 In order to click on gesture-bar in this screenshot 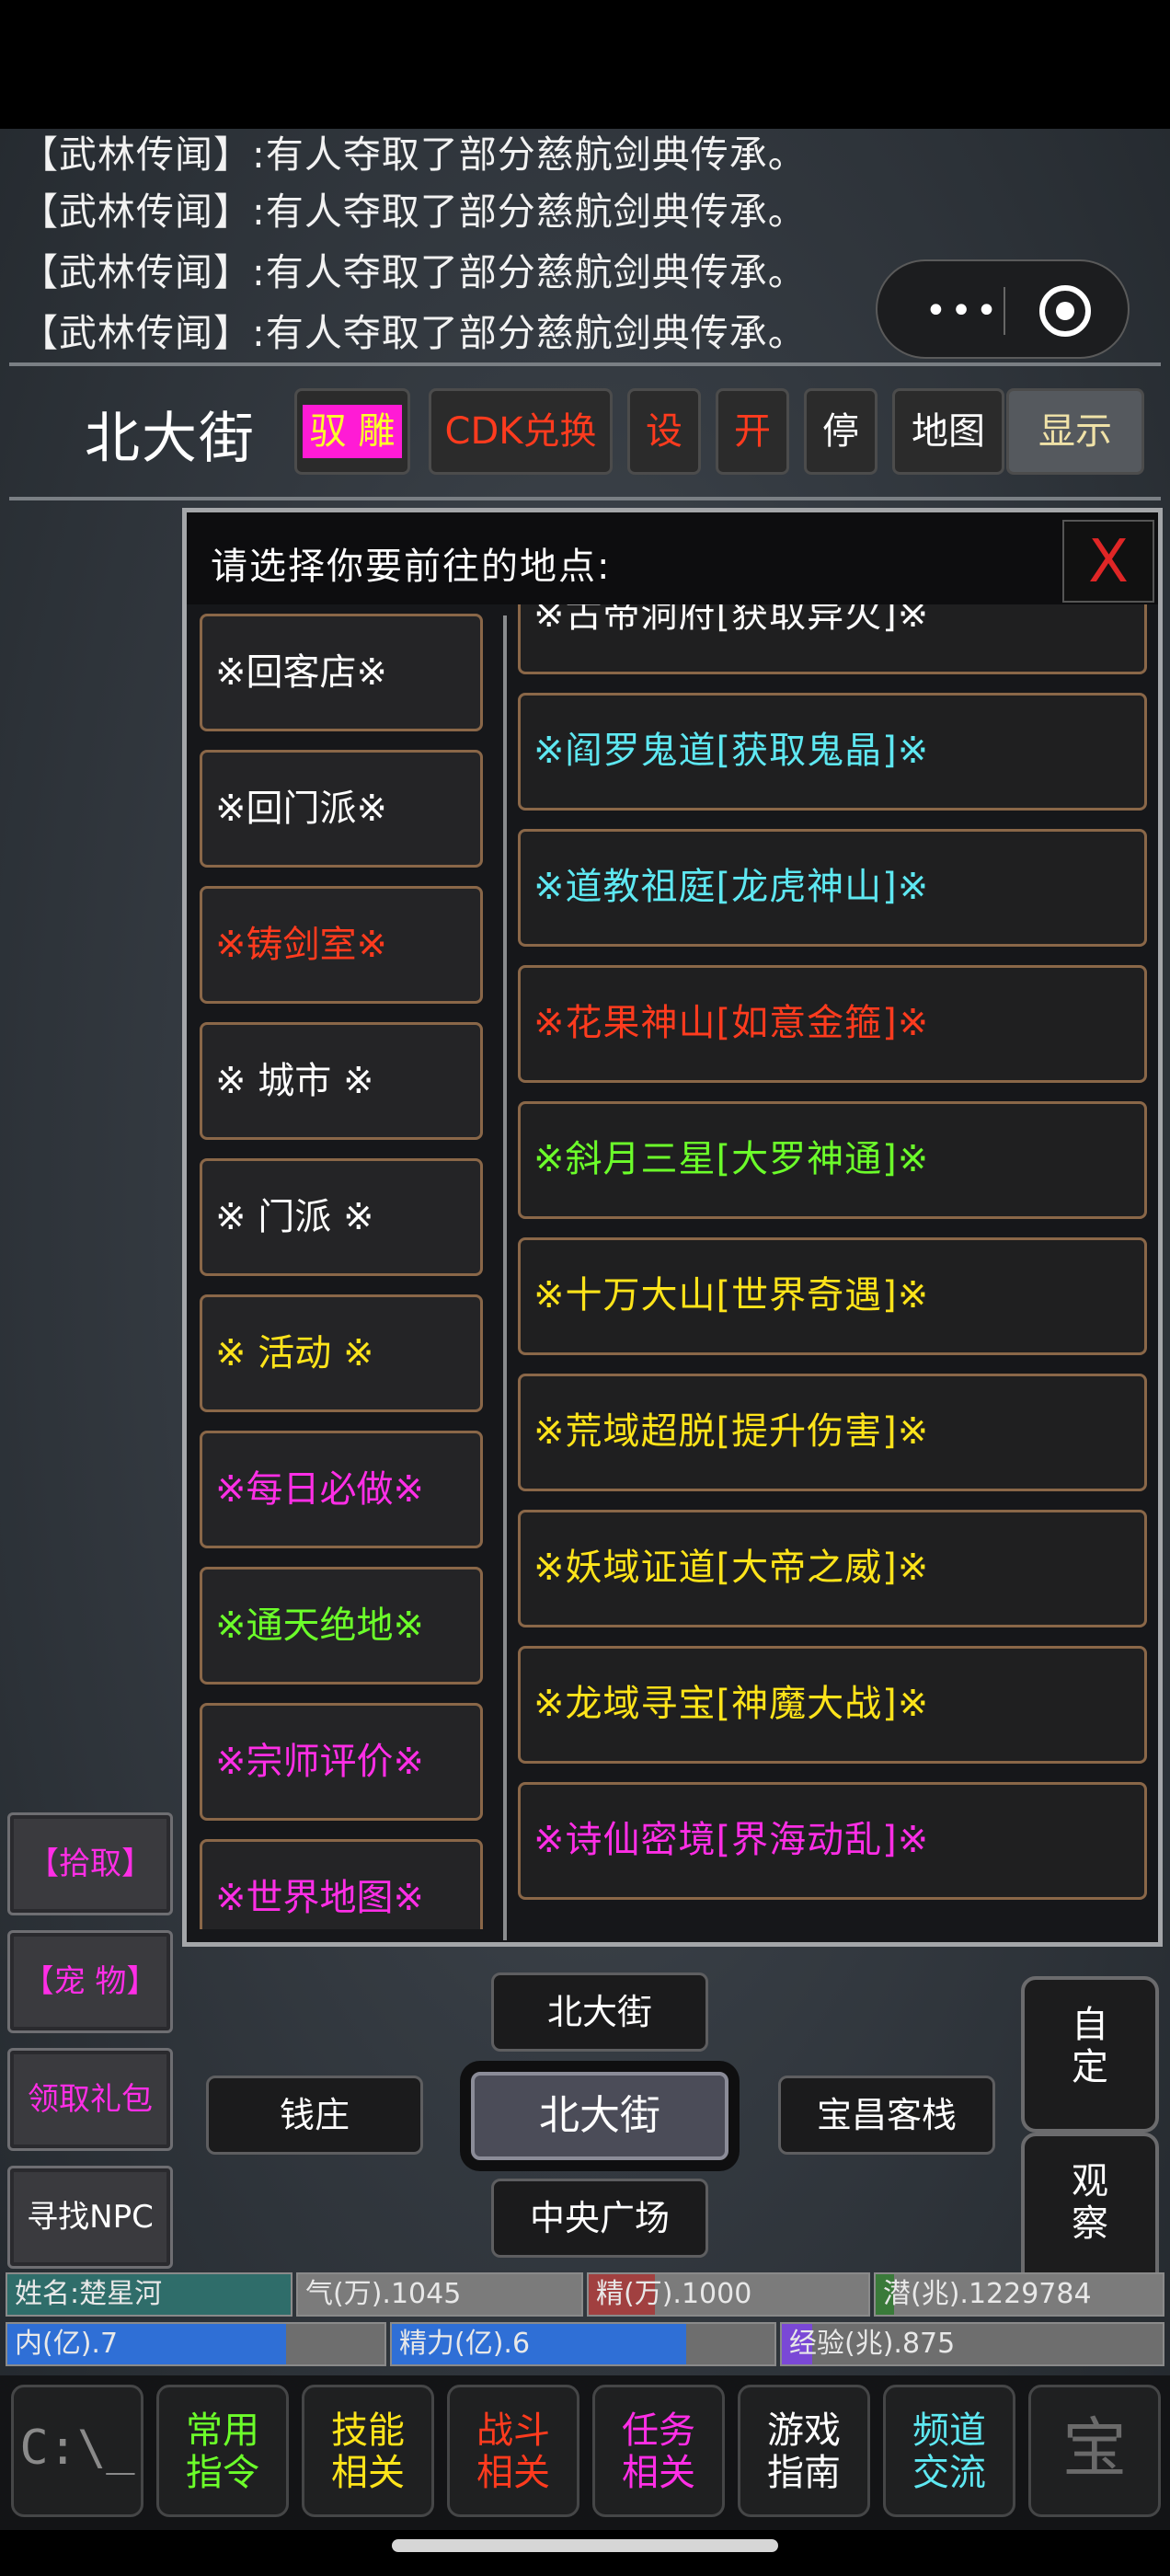, I will do `click(585, 2553)`.